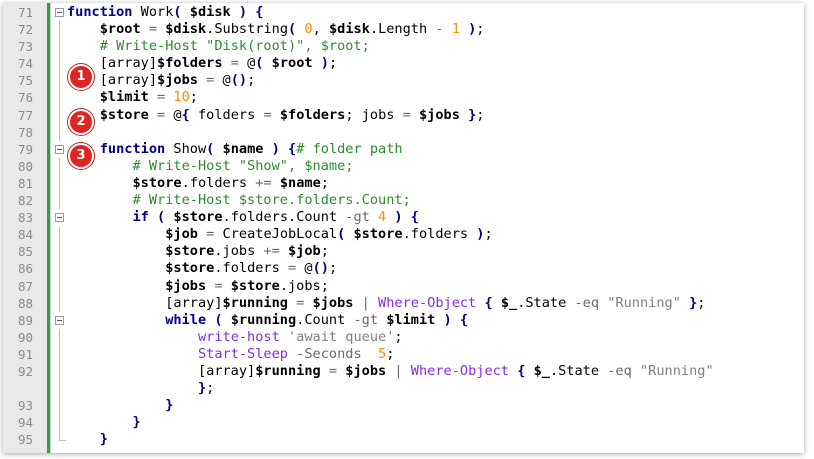 The width and height of the screenshot is (814, 459). What do you see at coordinates (403, 423) in the screenshot?
I see `code-line: 94 }` at bounding box center [403, 423].